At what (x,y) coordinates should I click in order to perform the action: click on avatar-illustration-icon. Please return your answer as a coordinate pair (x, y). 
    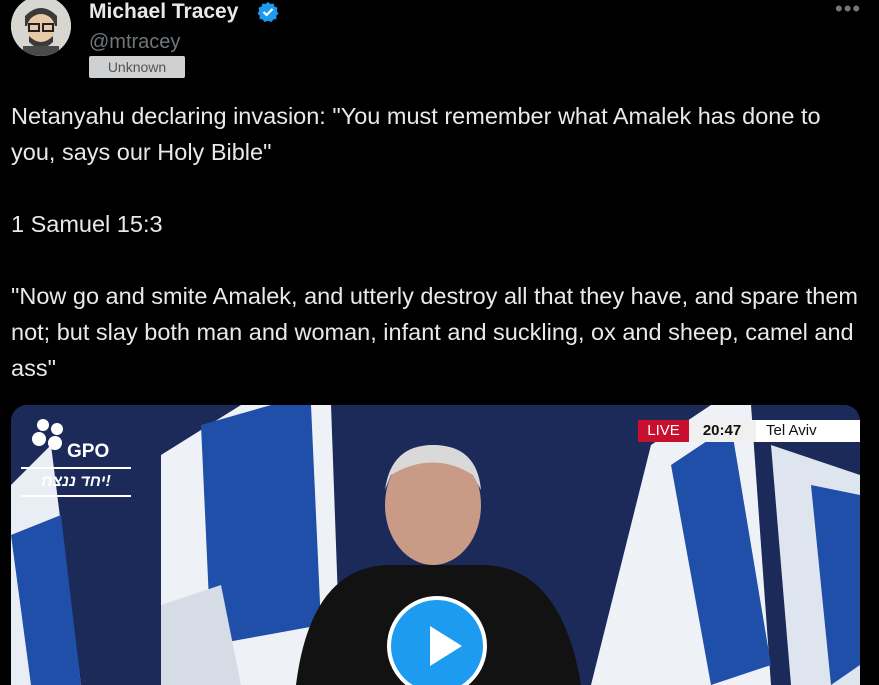
    Looking at the image, I should click on (41, 28).